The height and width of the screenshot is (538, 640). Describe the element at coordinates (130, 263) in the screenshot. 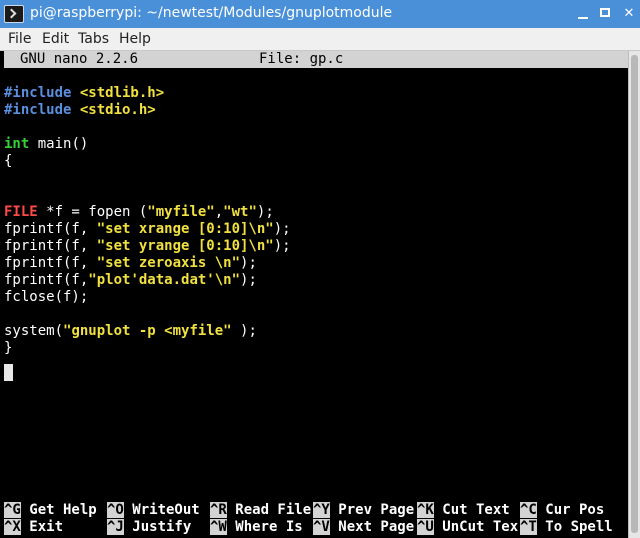

I see `code-line: fprintf(f, "set zeroaxis \n");` at that location.